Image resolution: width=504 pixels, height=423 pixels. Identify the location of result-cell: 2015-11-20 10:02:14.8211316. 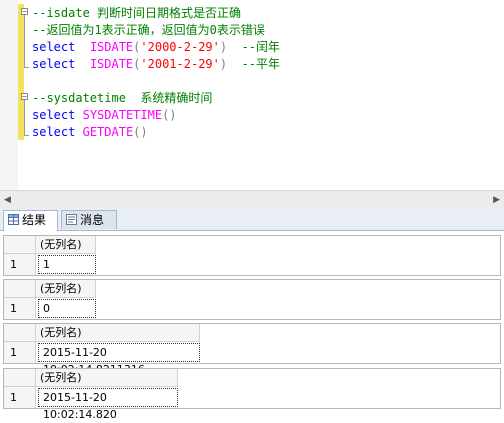
(119, 359).